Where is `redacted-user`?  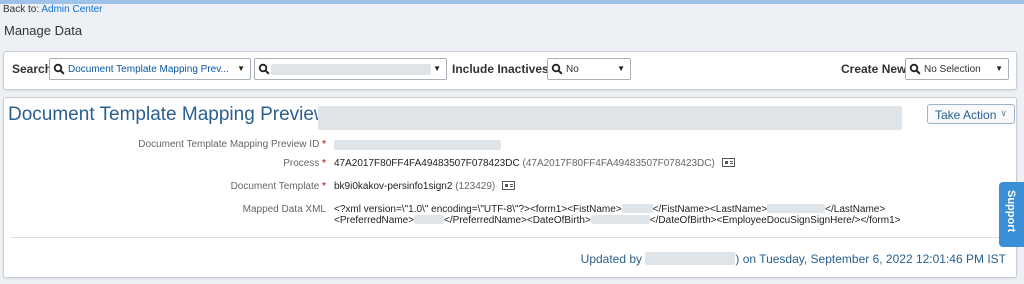
redacted-user is located at coordinates (690, 258).